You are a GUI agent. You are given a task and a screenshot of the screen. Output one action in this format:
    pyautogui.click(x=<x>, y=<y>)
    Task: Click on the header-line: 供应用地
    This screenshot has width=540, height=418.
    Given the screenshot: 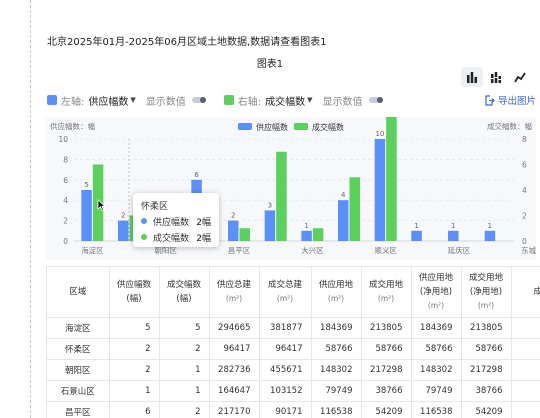 What is the action you would take?
    pyautogui.click(x=335, y=284)
    